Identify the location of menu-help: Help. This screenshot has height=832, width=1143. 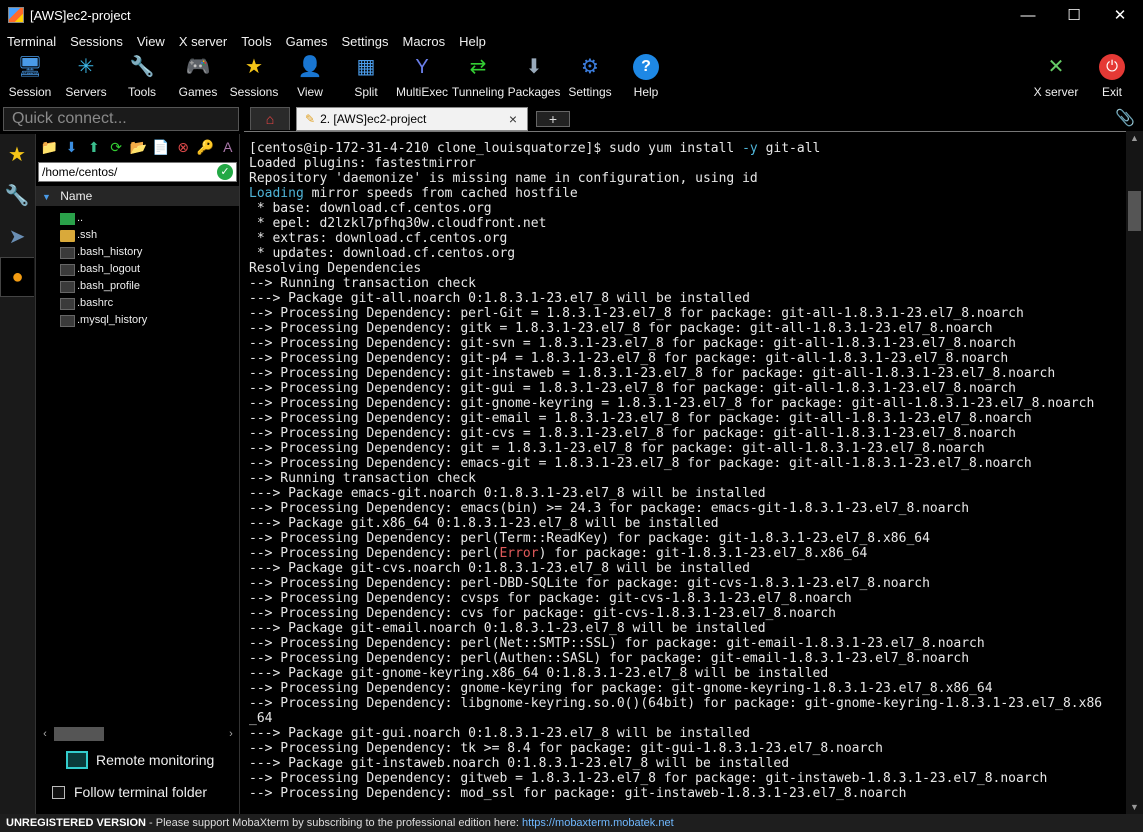
(472, 41).